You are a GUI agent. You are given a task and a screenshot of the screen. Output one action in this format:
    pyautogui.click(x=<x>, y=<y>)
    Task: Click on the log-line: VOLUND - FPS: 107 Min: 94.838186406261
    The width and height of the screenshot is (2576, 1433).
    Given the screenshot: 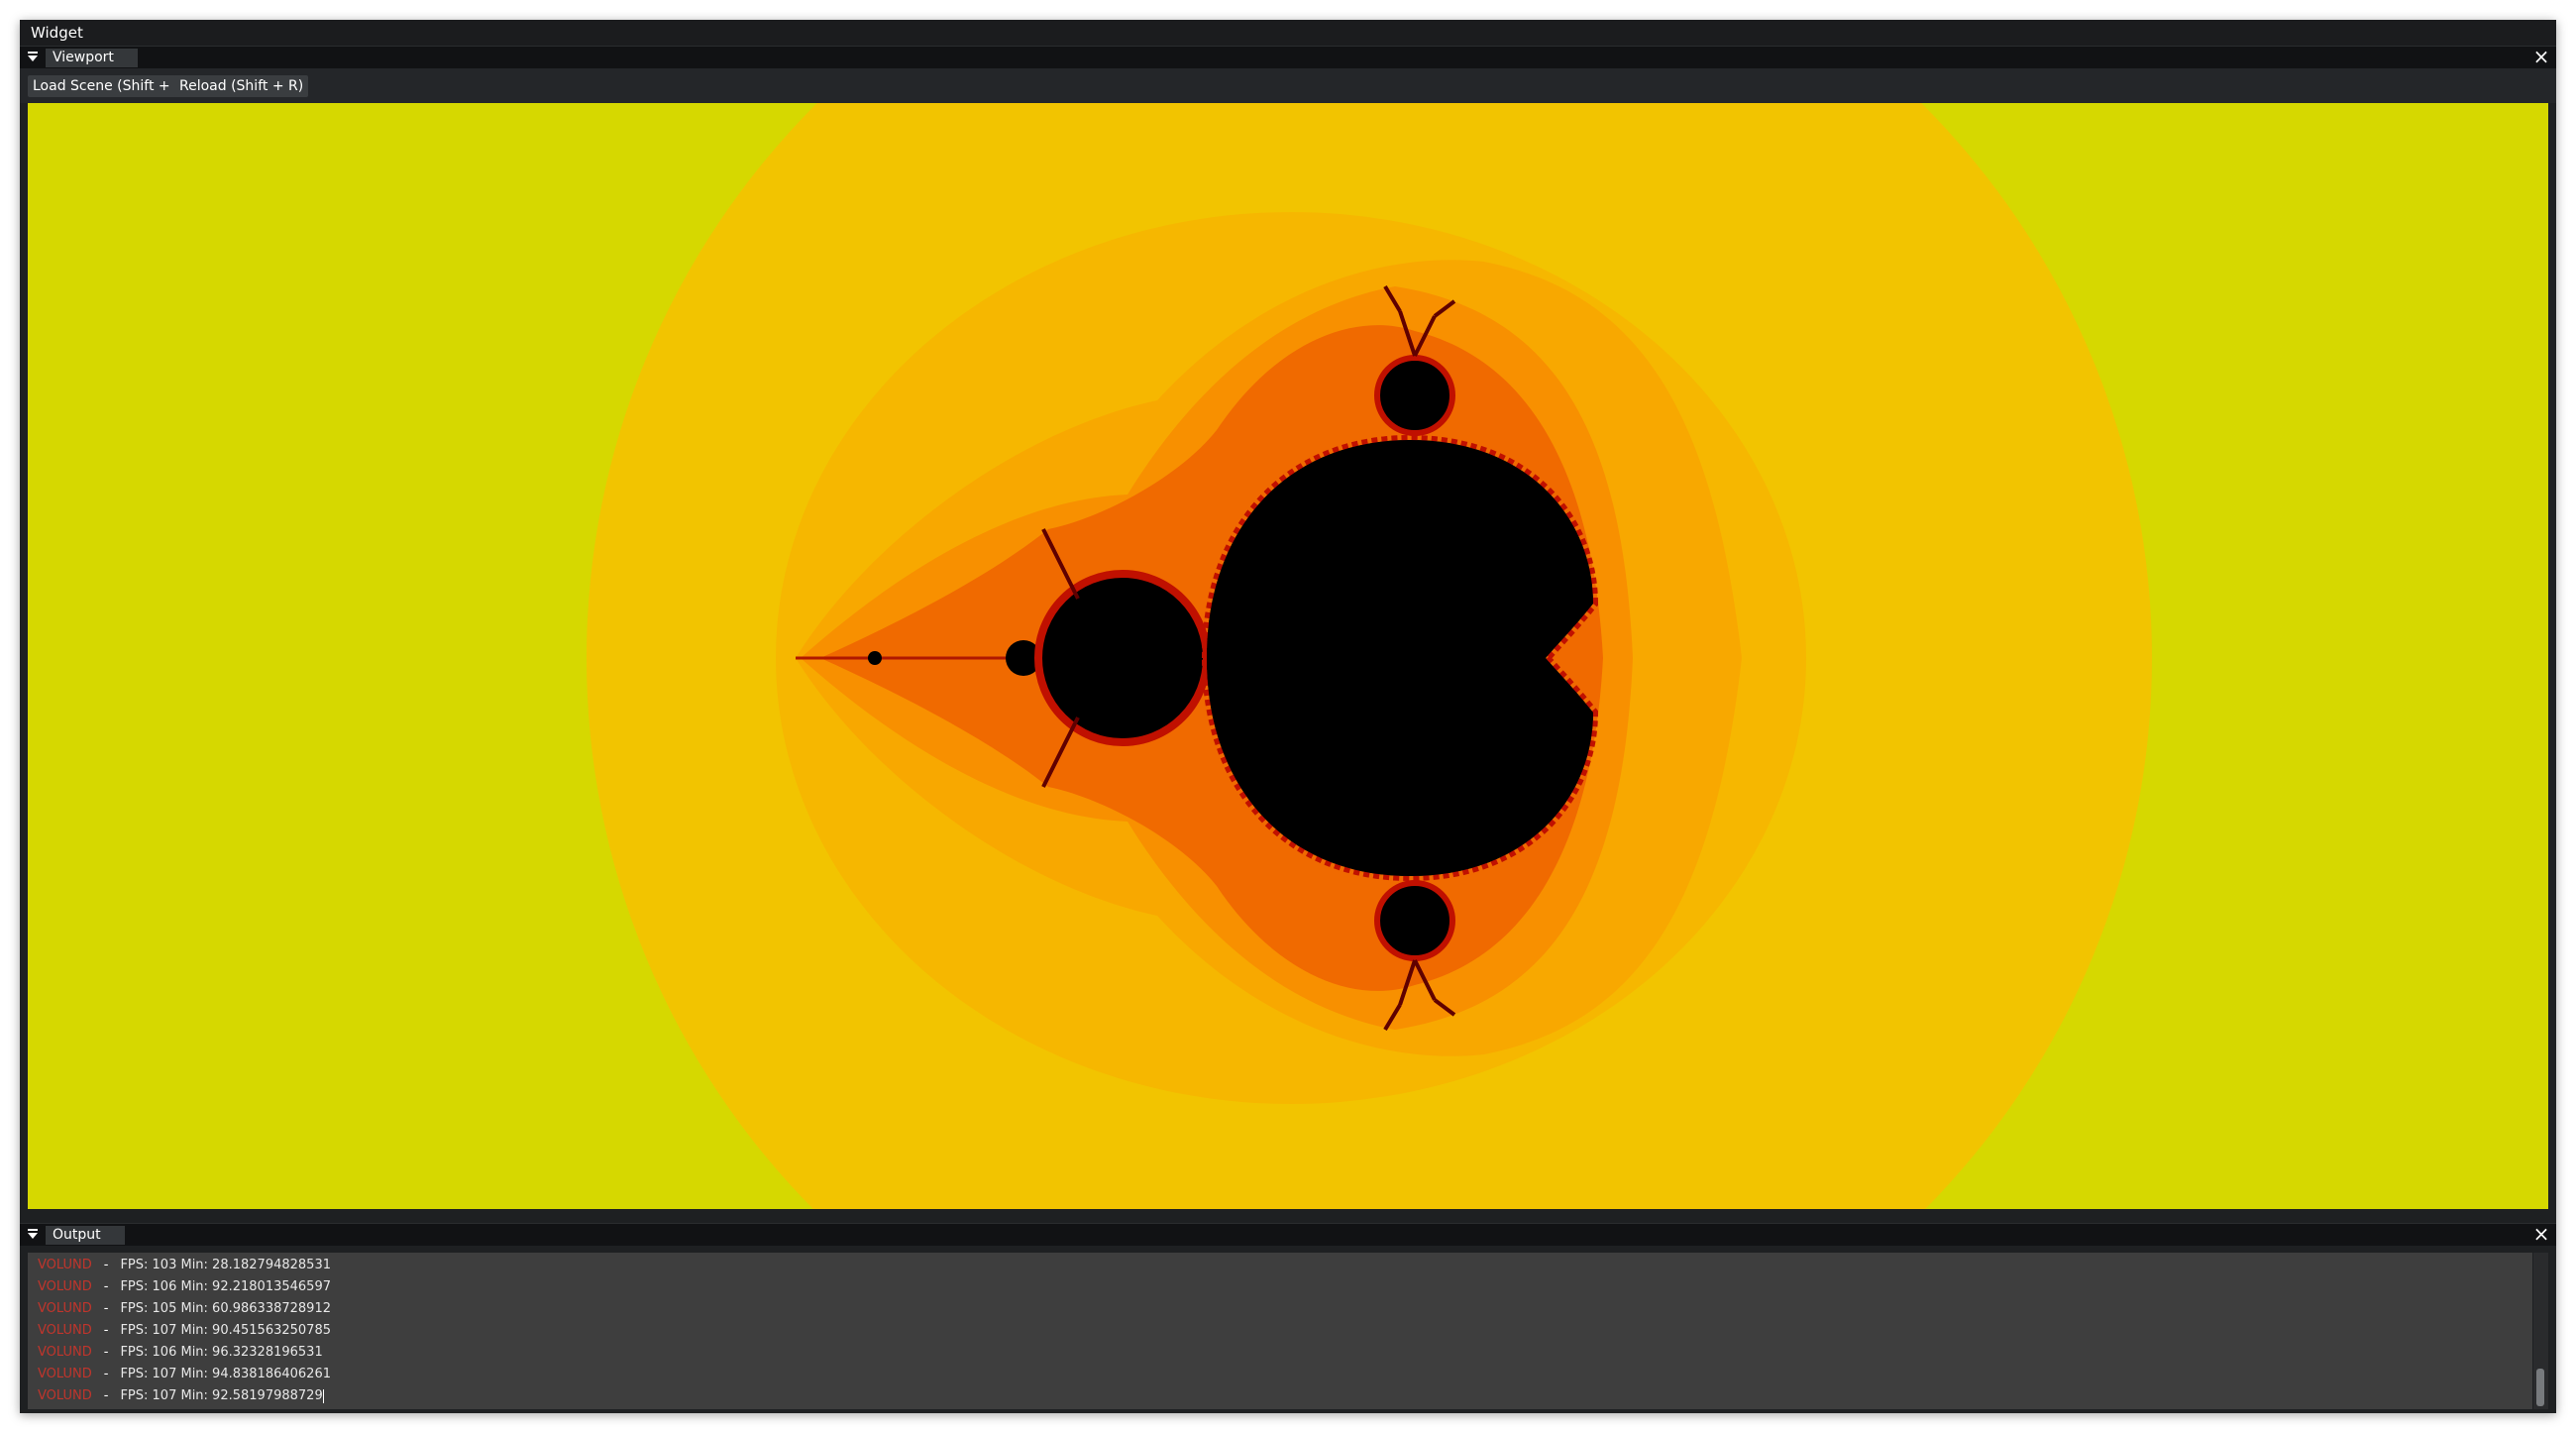 What is the action you would take?
    pyautogui.click(x=184, y=1374)
    